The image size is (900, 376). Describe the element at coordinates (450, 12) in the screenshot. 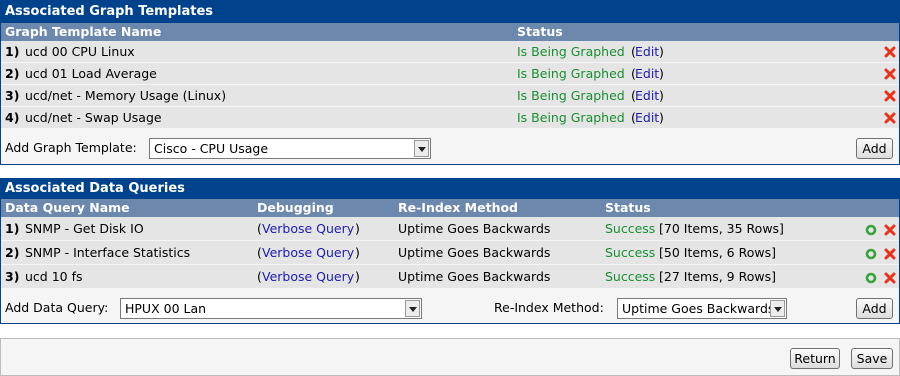

I see `graph-templates-title: Associated Graph Templates` at that location.